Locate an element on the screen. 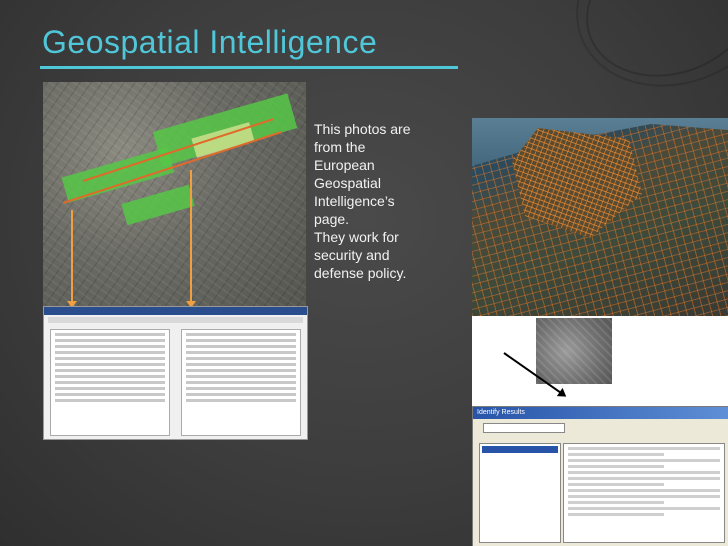  panel-toolbar is located at coordinates (175, 320).